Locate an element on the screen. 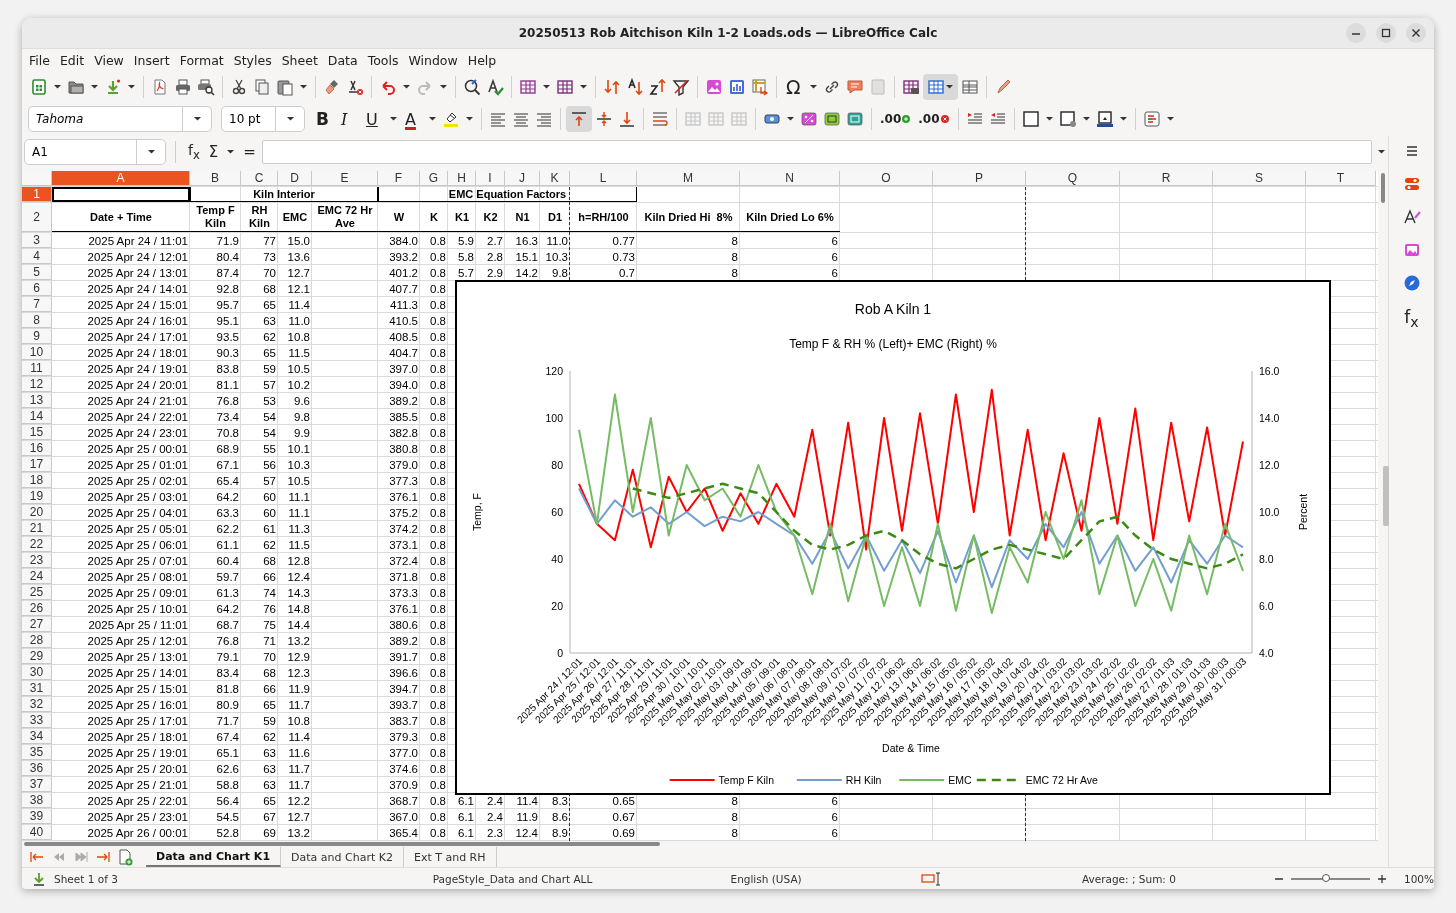  row-header: 24 is located at coordinates (37, 577).